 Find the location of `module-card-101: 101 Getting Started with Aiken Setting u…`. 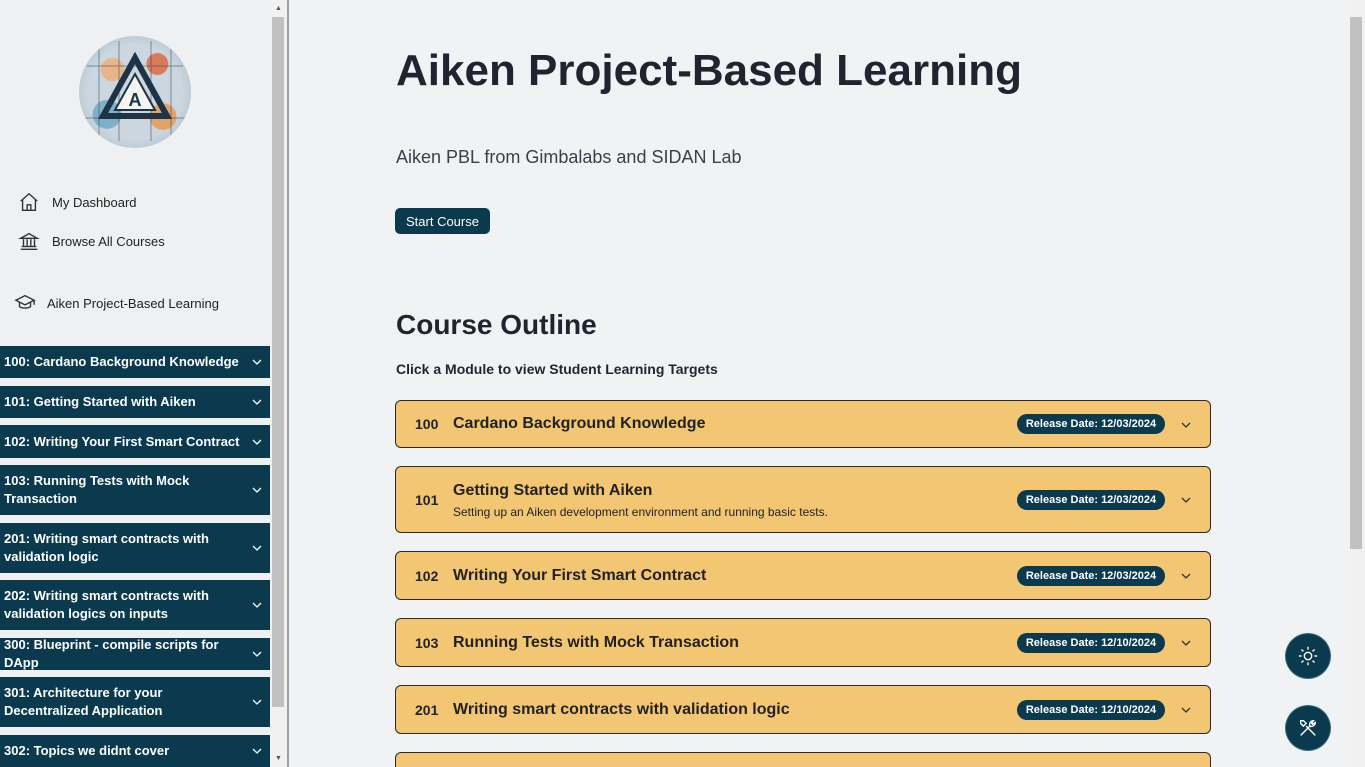

module-card-101: 101 Getting Started with Aiken Setting u… is located at coordinates (803, 499).